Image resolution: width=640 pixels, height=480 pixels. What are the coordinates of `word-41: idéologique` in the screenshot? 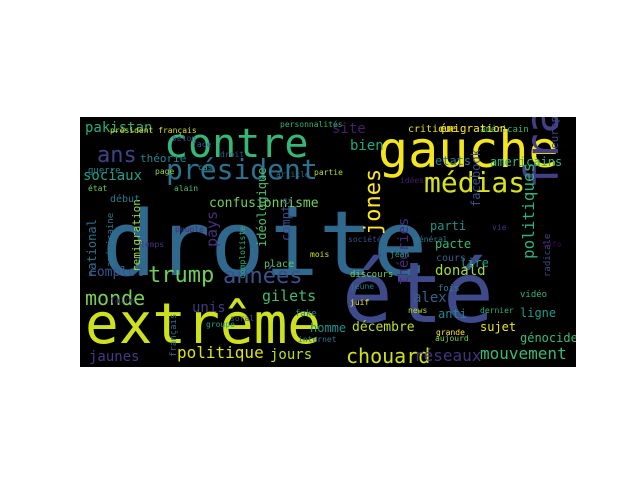 It's located at (262, 207).